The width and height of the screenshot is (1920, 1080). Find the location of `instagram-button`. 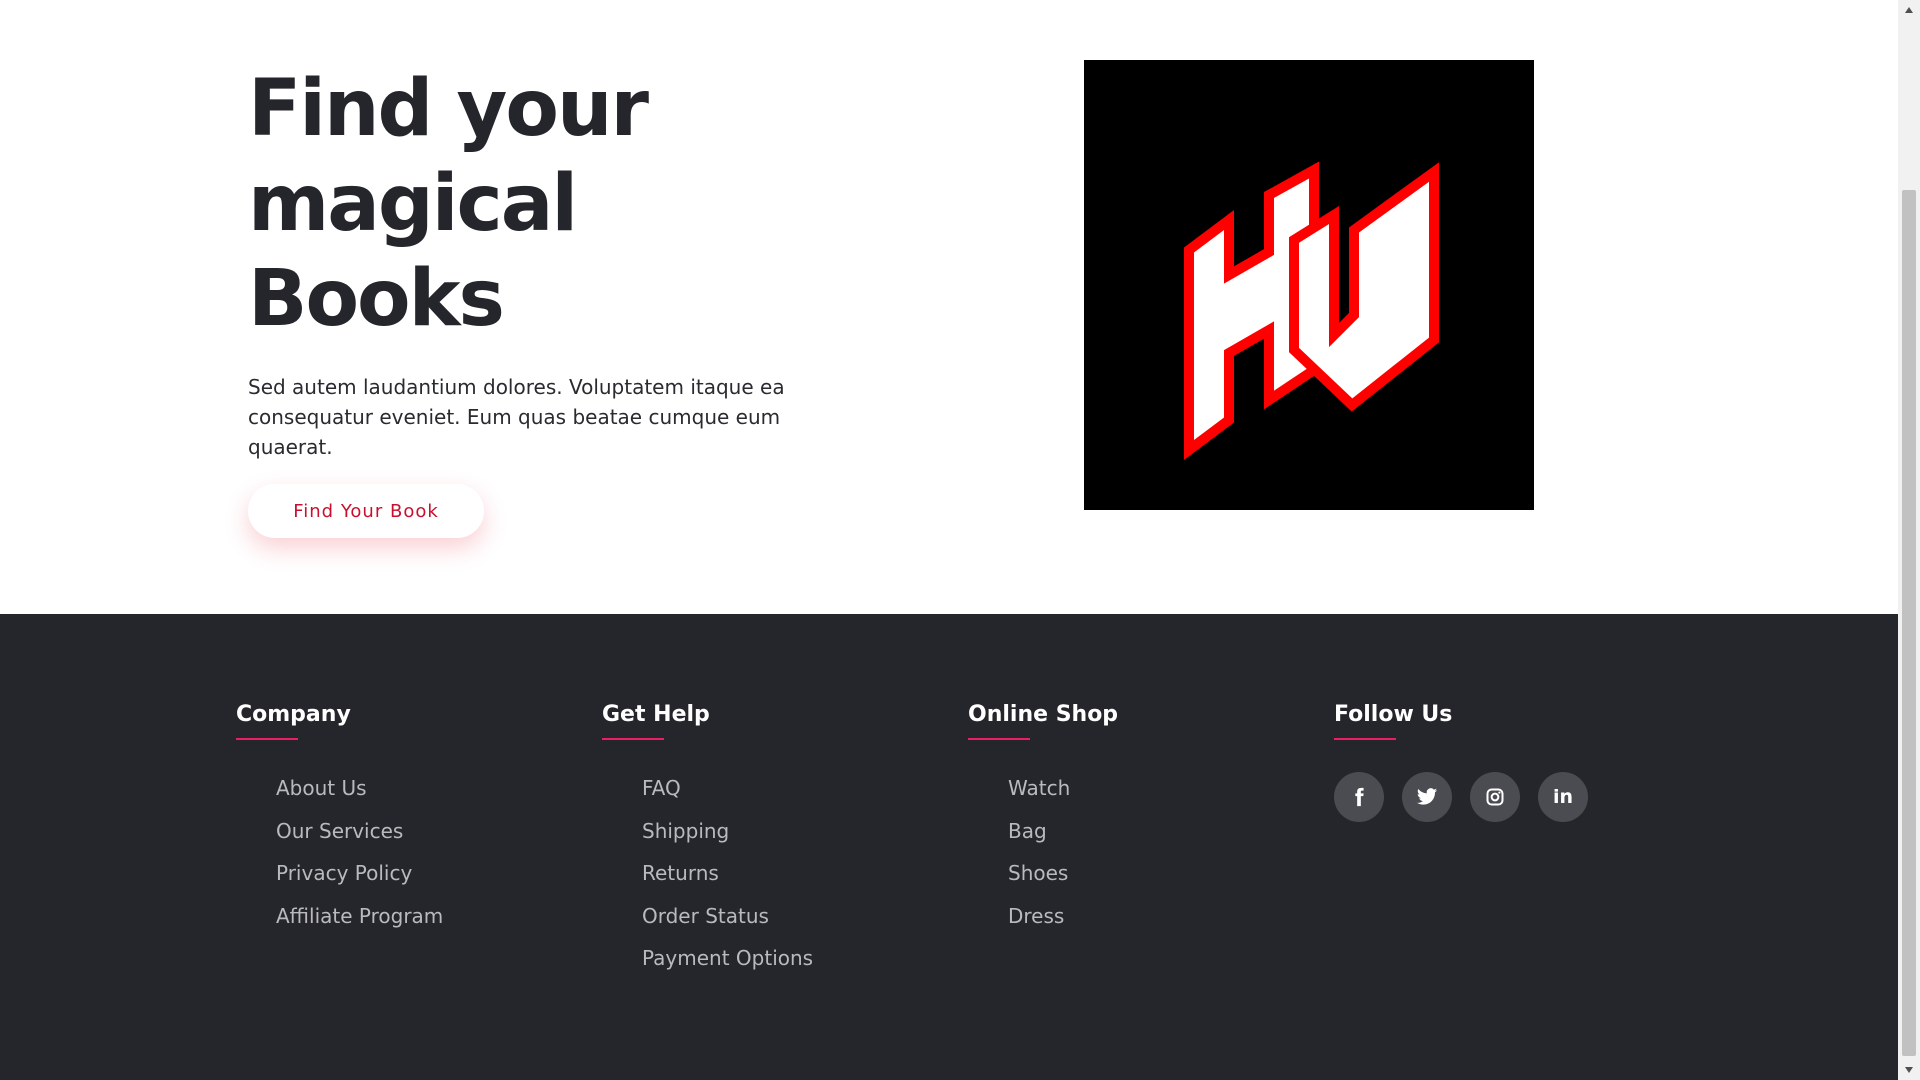

instagram-button is located at coordinates (1495, 797).